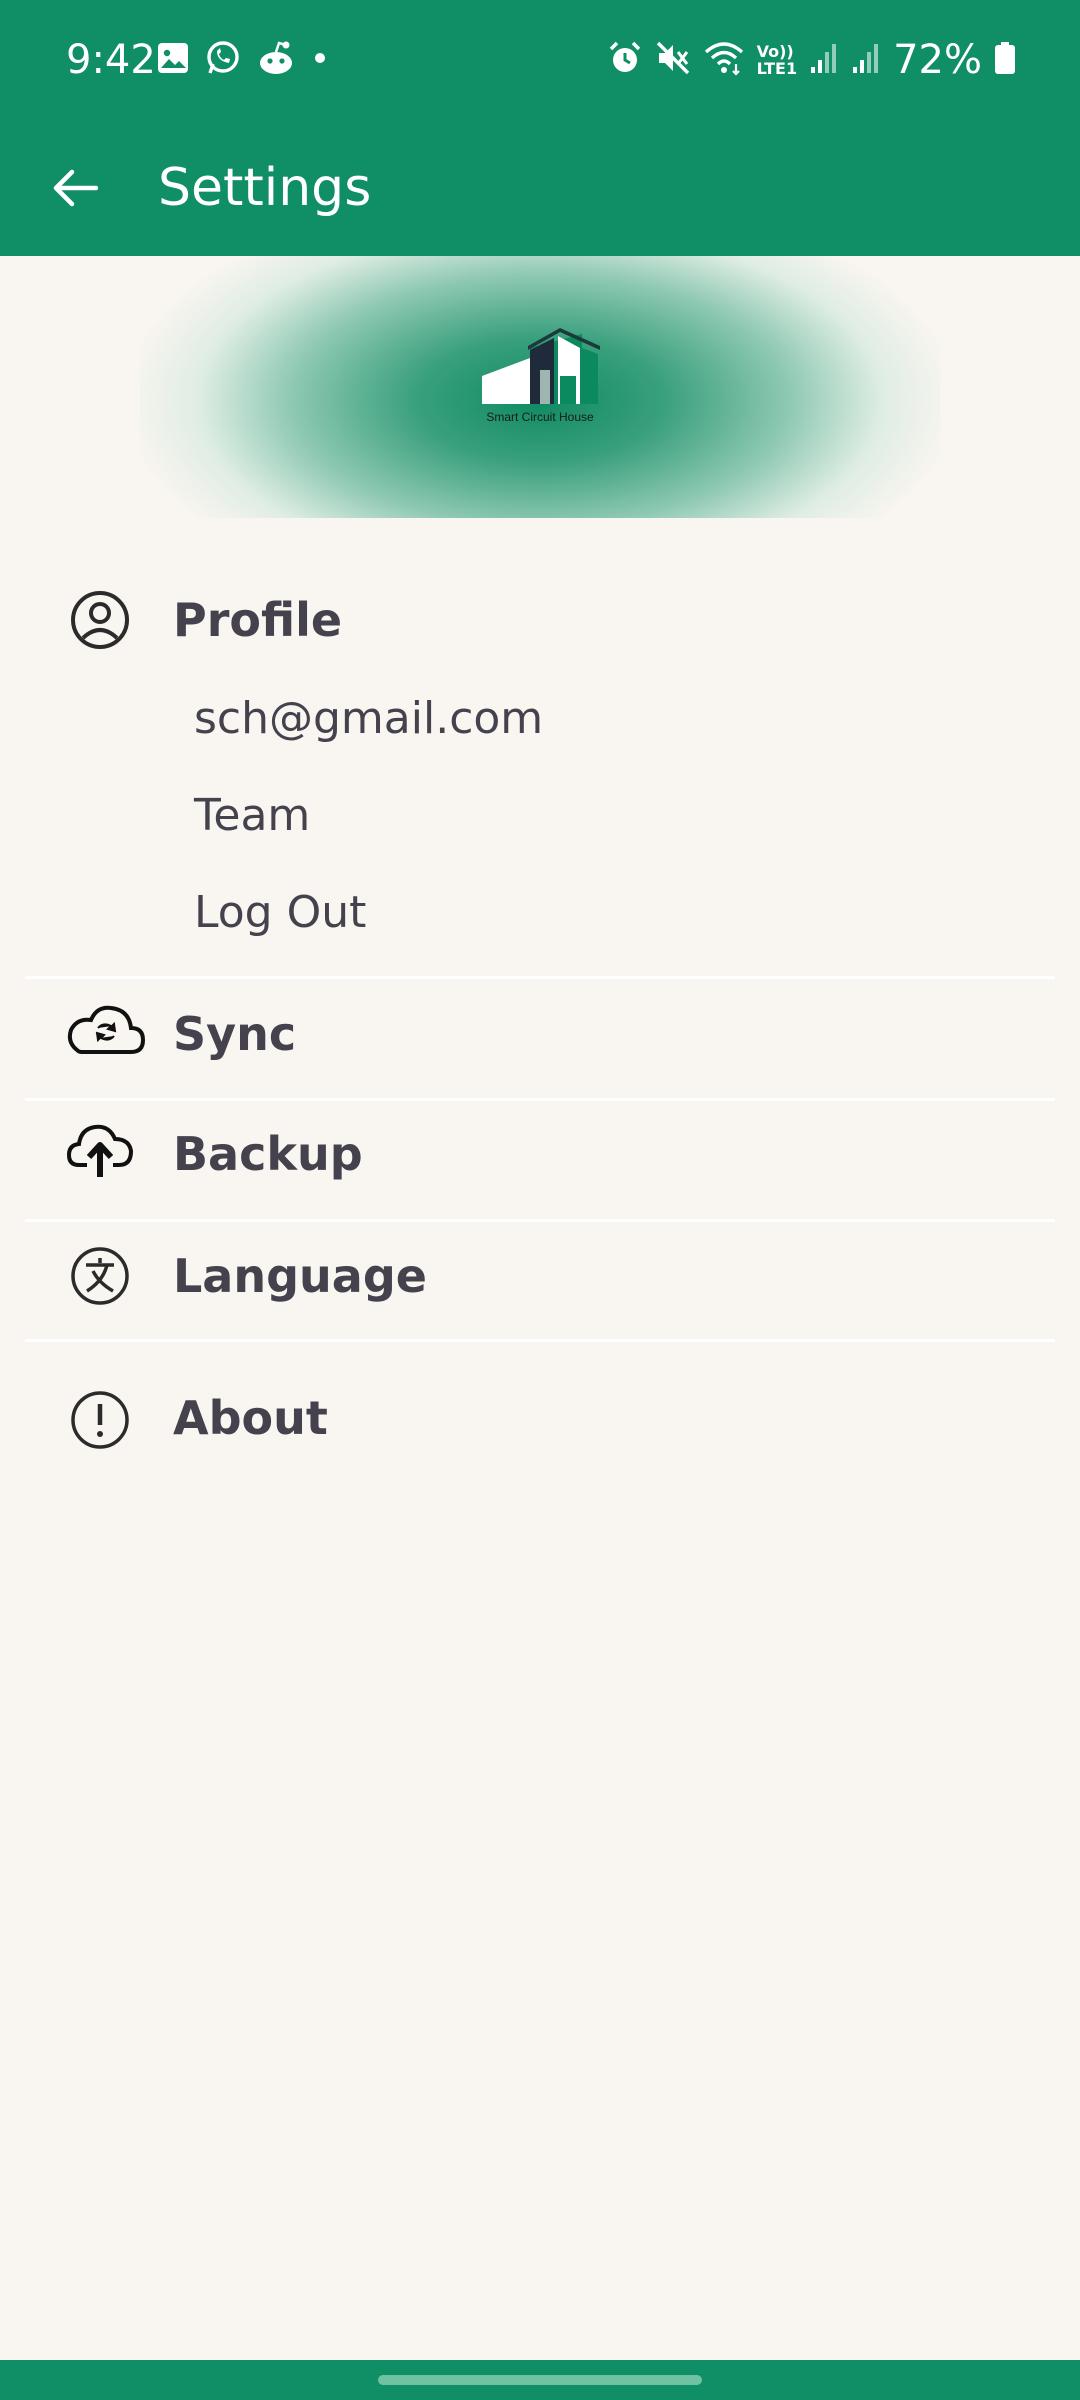 Image resolution: width=1080 pixels, height=2400 pixels. Describe the element at coordinates (268, 1154) in the screenshot. I see `menu-item-label: Backup` at that location.